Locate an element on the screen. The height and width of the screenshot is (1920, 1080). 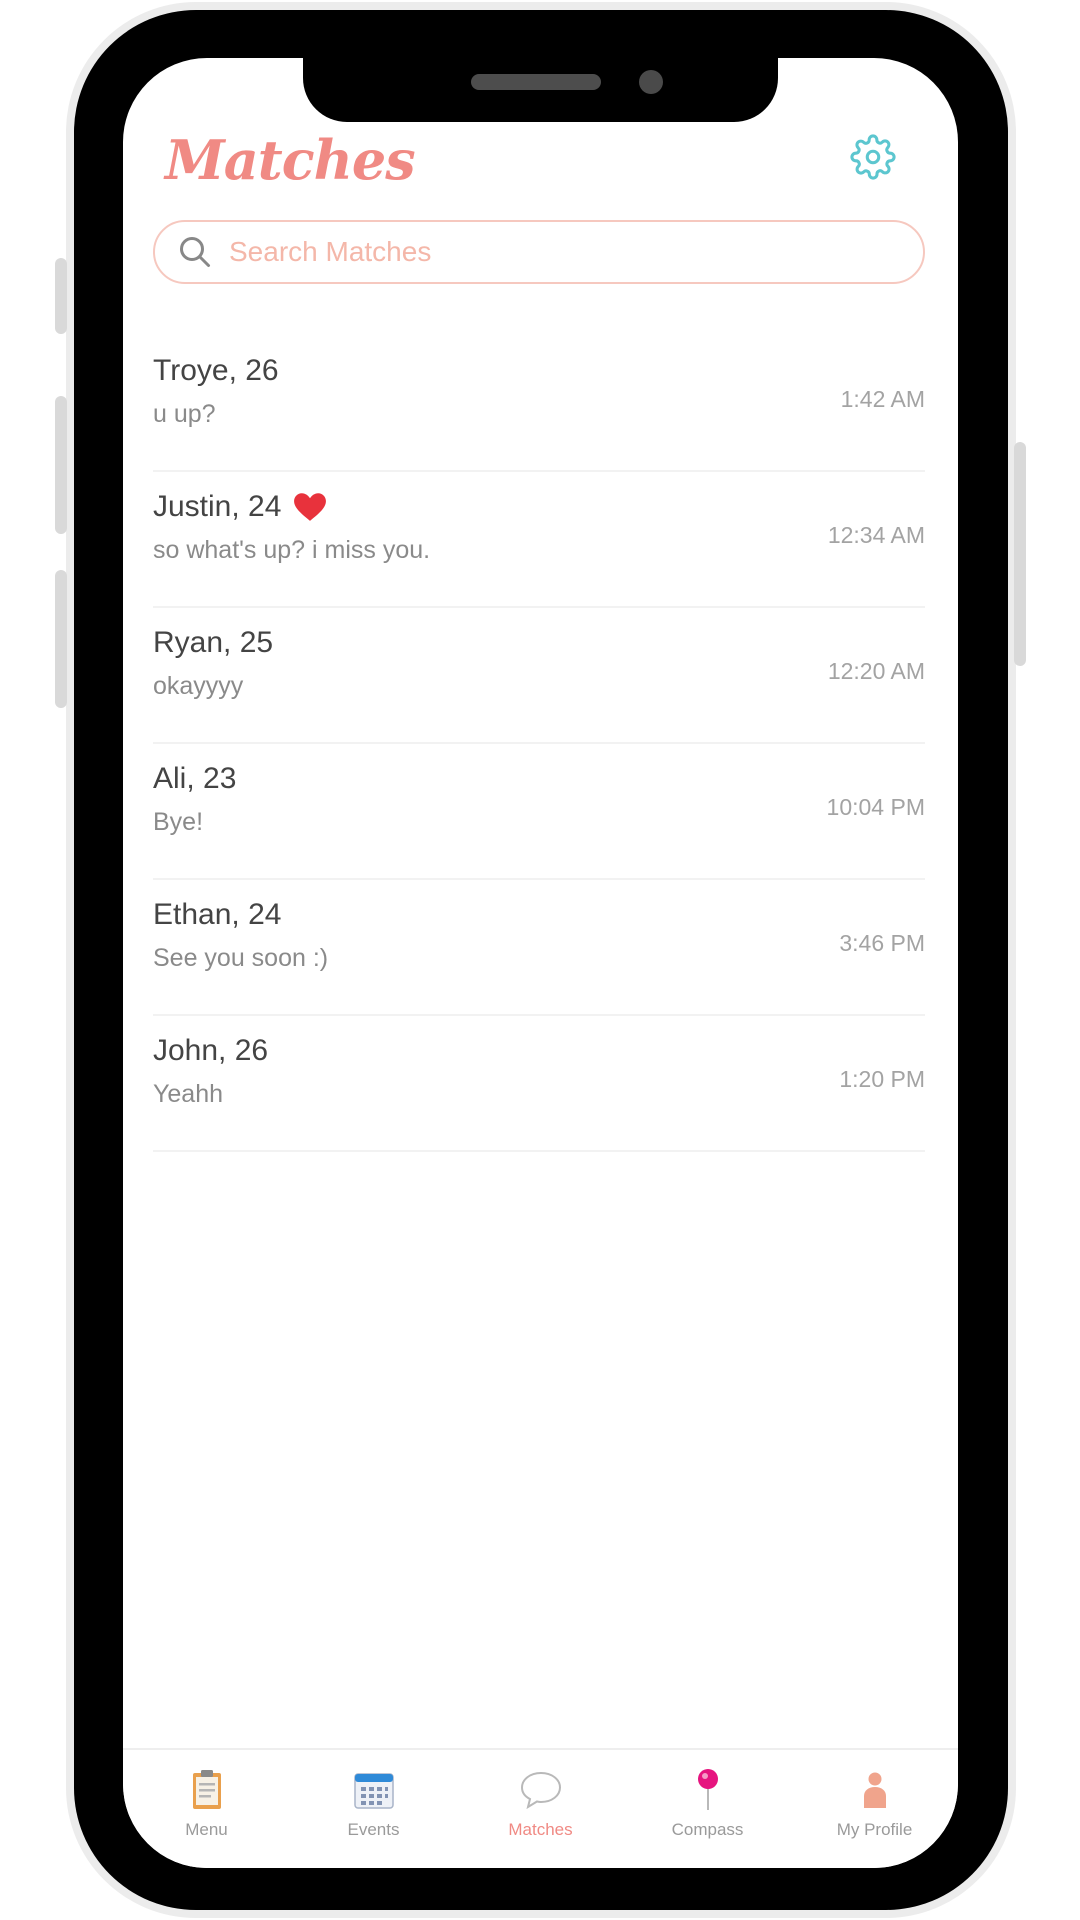
match-last-message: okayyyy is located at coordinates (198, 686).